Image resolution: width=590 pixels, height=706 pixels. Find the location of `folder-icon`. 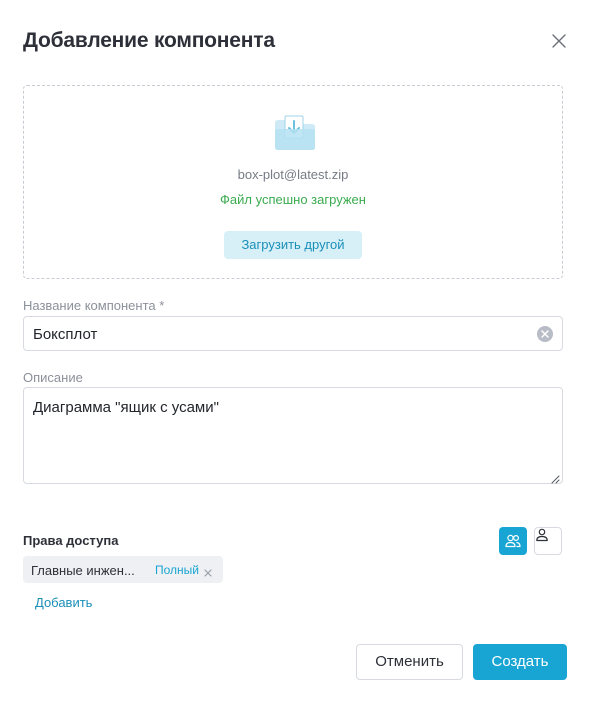

folder-icon is located at coordinates (295, 133).